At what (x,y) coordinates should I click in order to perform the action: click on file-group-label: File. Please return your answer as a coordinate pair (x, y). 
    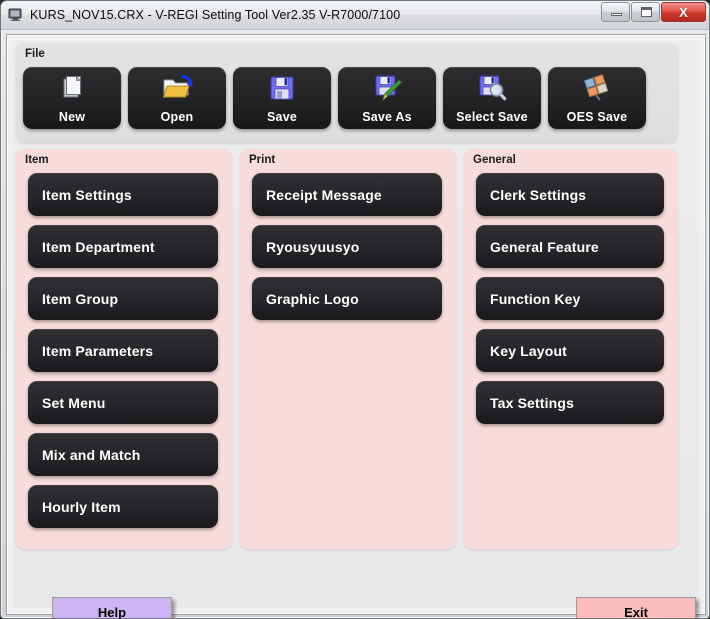
    Looking at the image, I should click on (35, 54).